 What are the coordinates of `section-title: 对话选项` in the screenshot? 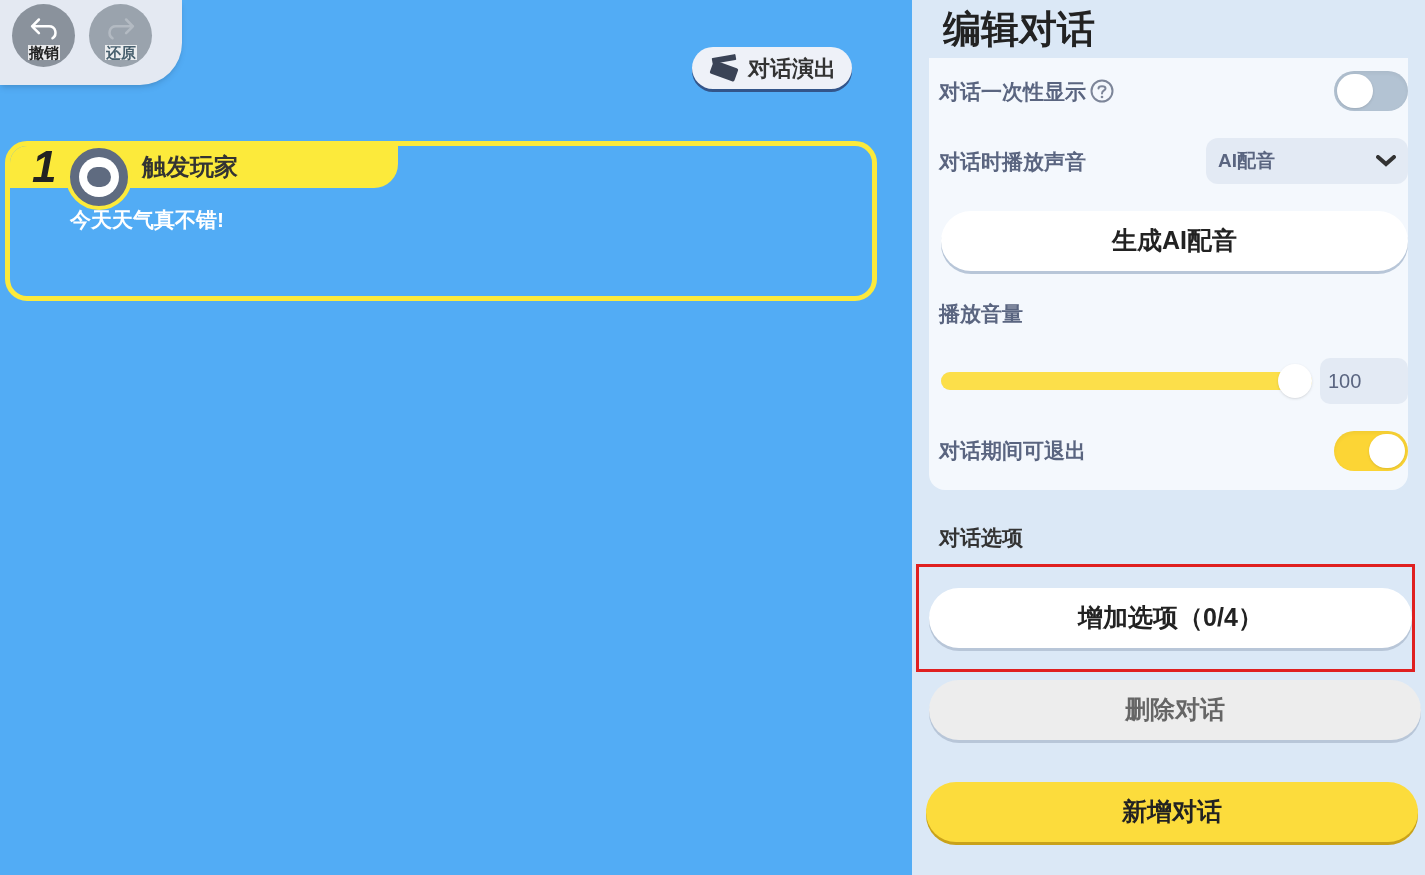 It's located at (981, 538).